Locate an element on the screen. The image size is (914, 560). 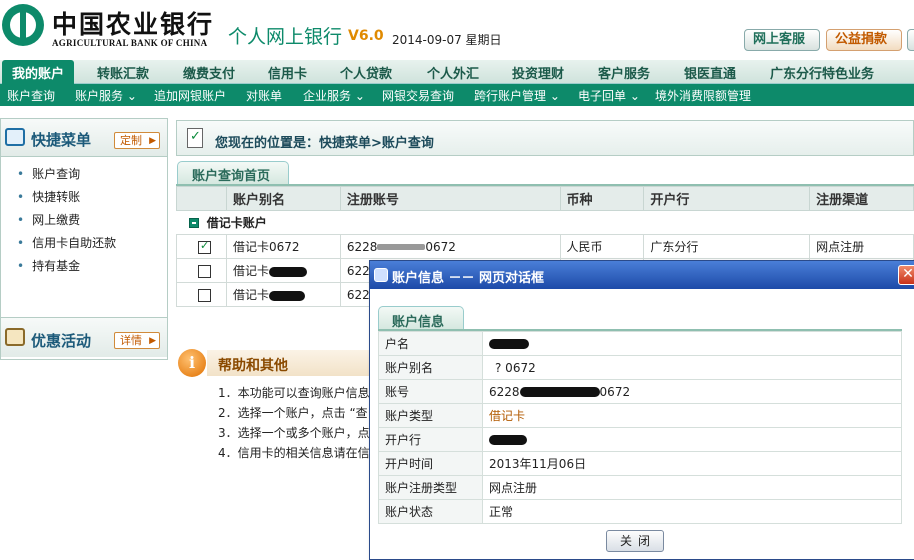
nav-payment: 缴费支付 is located at coordinates (209, 72).